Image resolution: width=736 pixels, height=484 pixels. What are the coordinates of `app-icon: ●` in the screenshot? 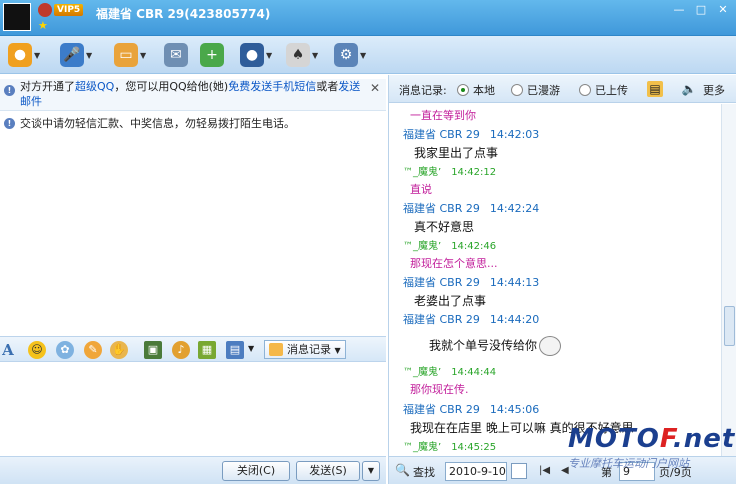 It's located at (252, 55).